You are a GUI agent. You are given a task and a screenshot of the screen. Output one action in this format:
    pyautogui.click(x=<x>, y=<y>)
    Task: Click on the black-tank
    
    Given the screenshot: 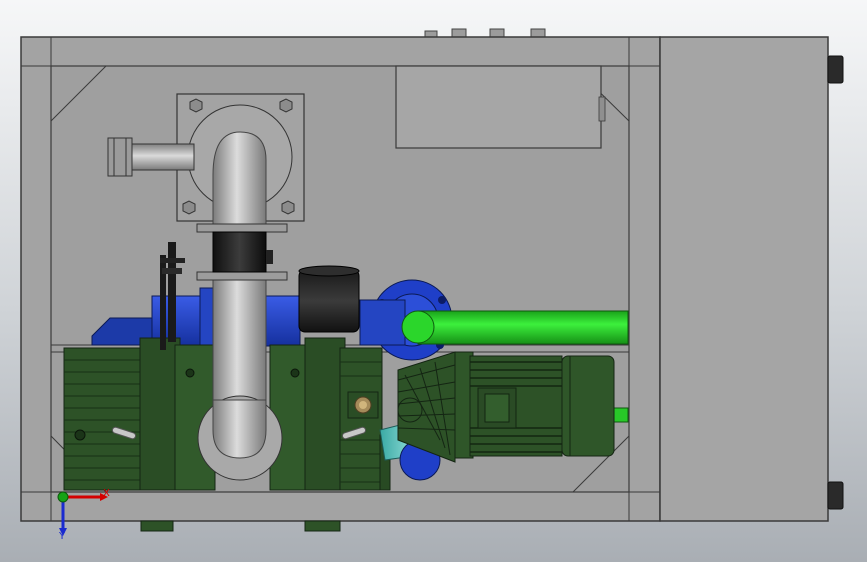 What is the action you would take?
    pyautogui.click(x=329, y=299)
    